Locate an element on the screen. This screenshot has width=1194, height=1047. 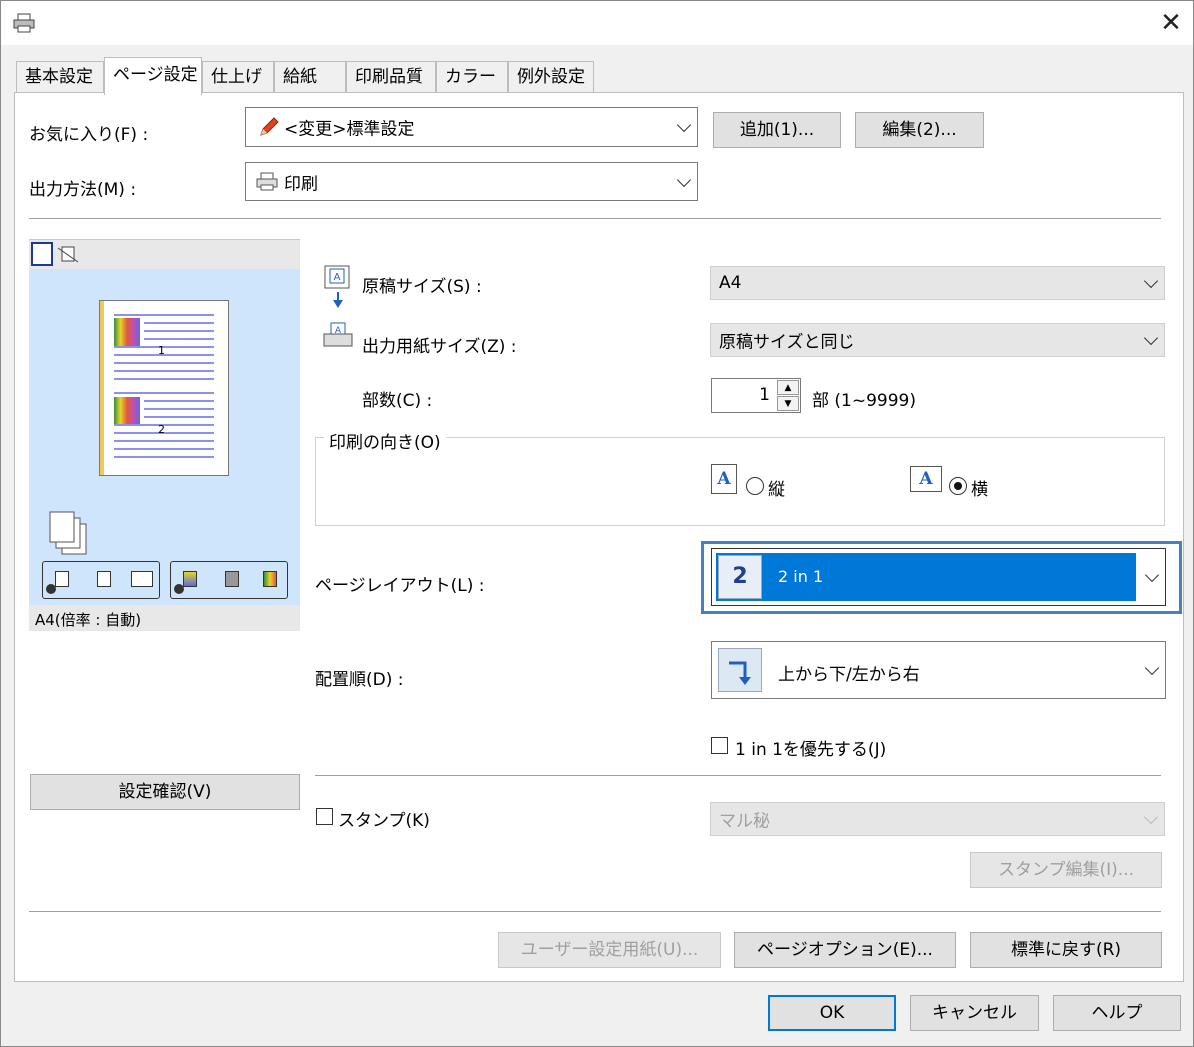
page-layout-value: 2 in 1 is located at coordinates (801, 576).